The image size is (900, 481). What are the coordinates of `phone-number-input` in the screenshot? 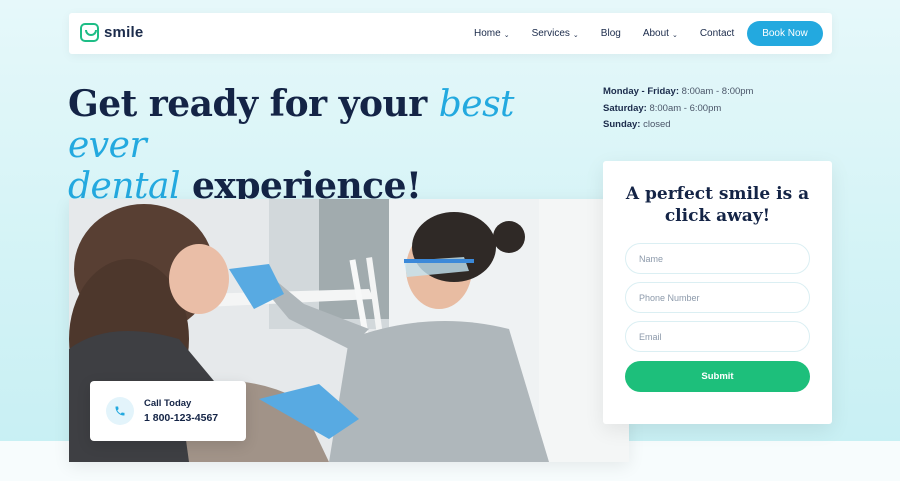 It's located at (717, 297).